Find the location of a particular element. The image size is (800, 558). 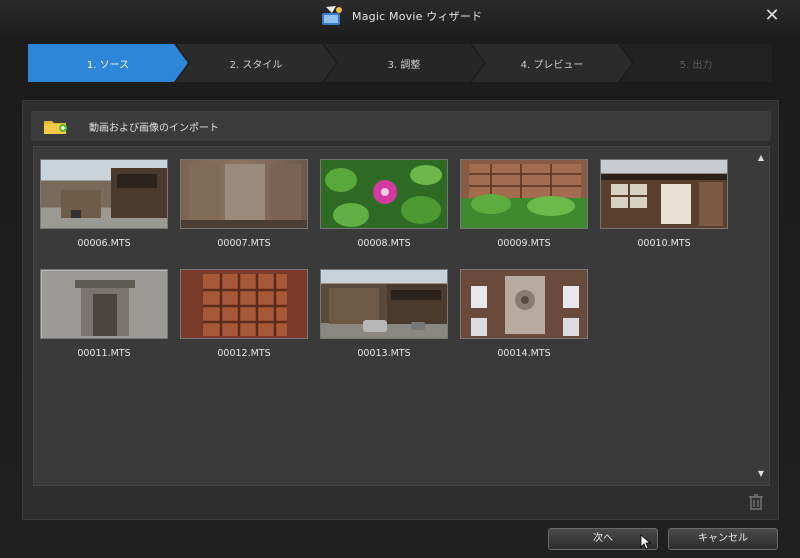

step-preview: 4. プレビュー is located at coordinates (552, 63).